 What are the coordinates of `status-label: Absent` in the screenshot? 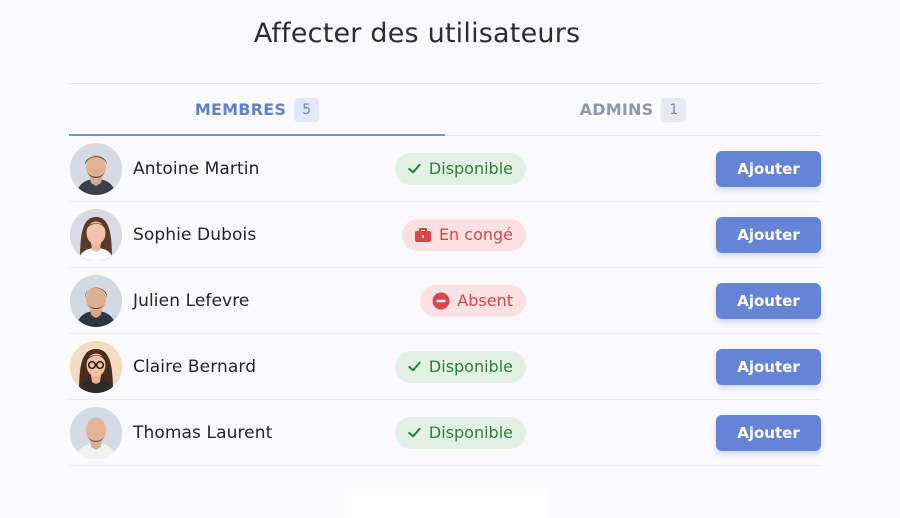 It's located at (485, 300).